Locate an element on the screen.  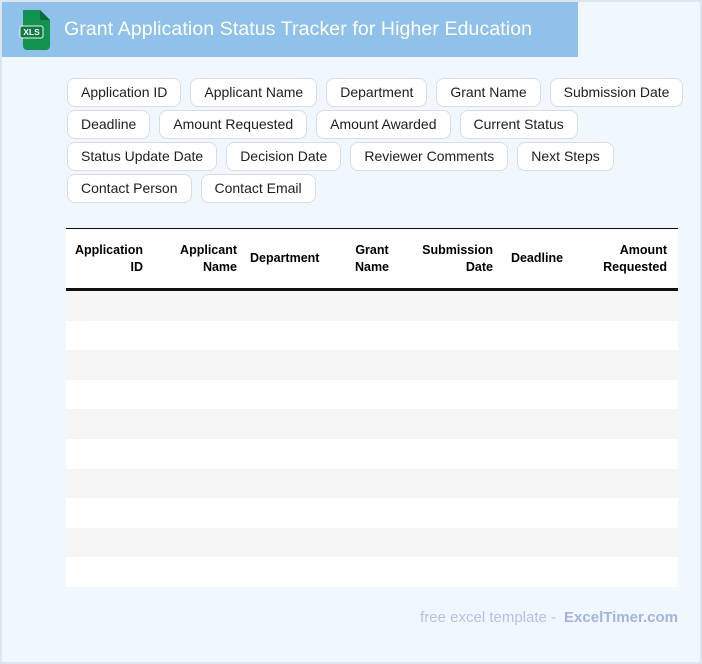
field-chip-current-status: Current Status is located at coordinates (518, 124).